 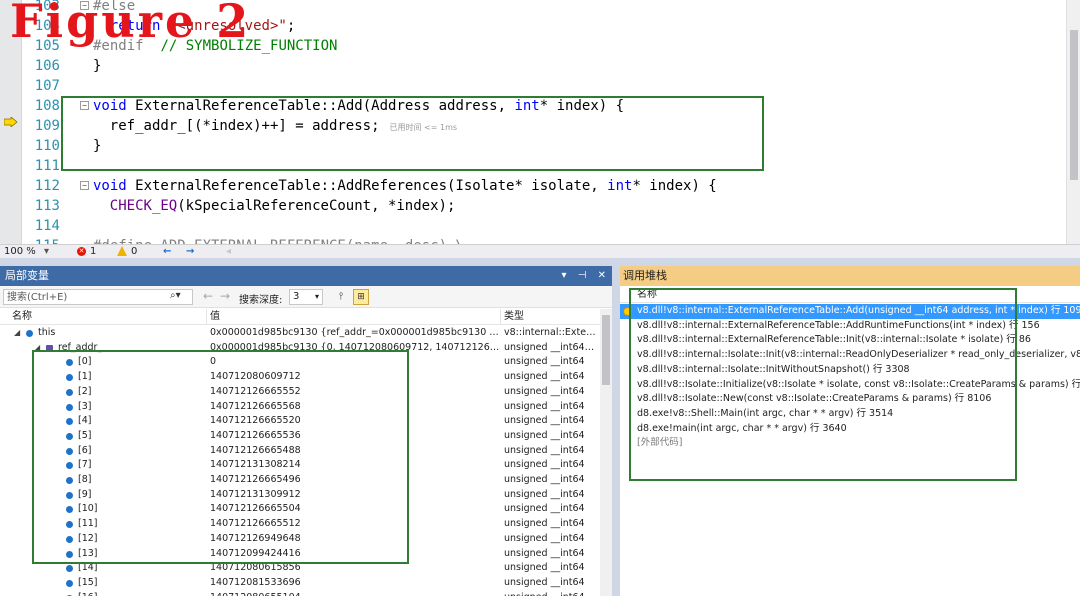 I want to click on figure-label: Figure 2, so click(x=131, y=24).